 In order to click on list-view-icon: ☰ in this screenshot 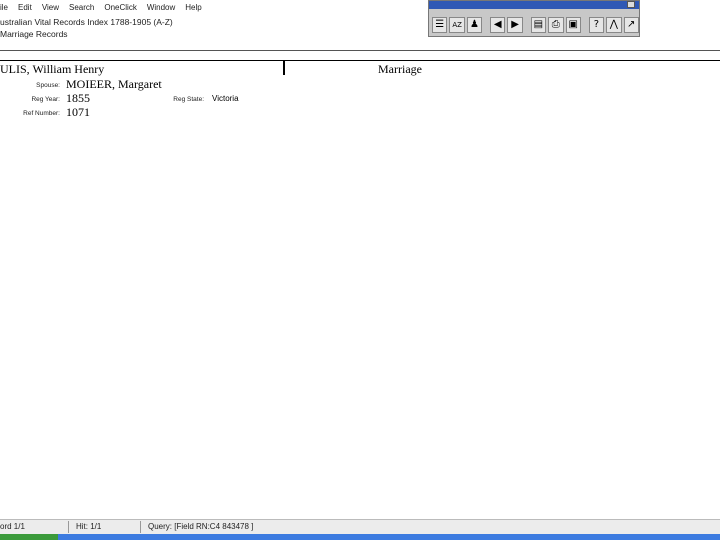, I will do `click(440, 25)`.